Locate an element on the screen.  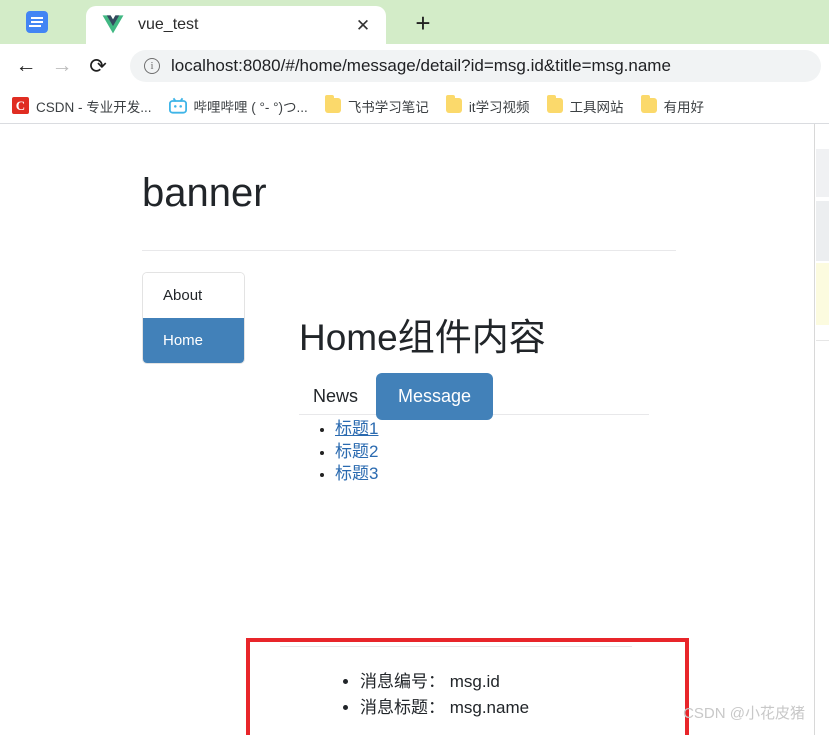
list-item: 标题3 is located at coordinates (505, 474).